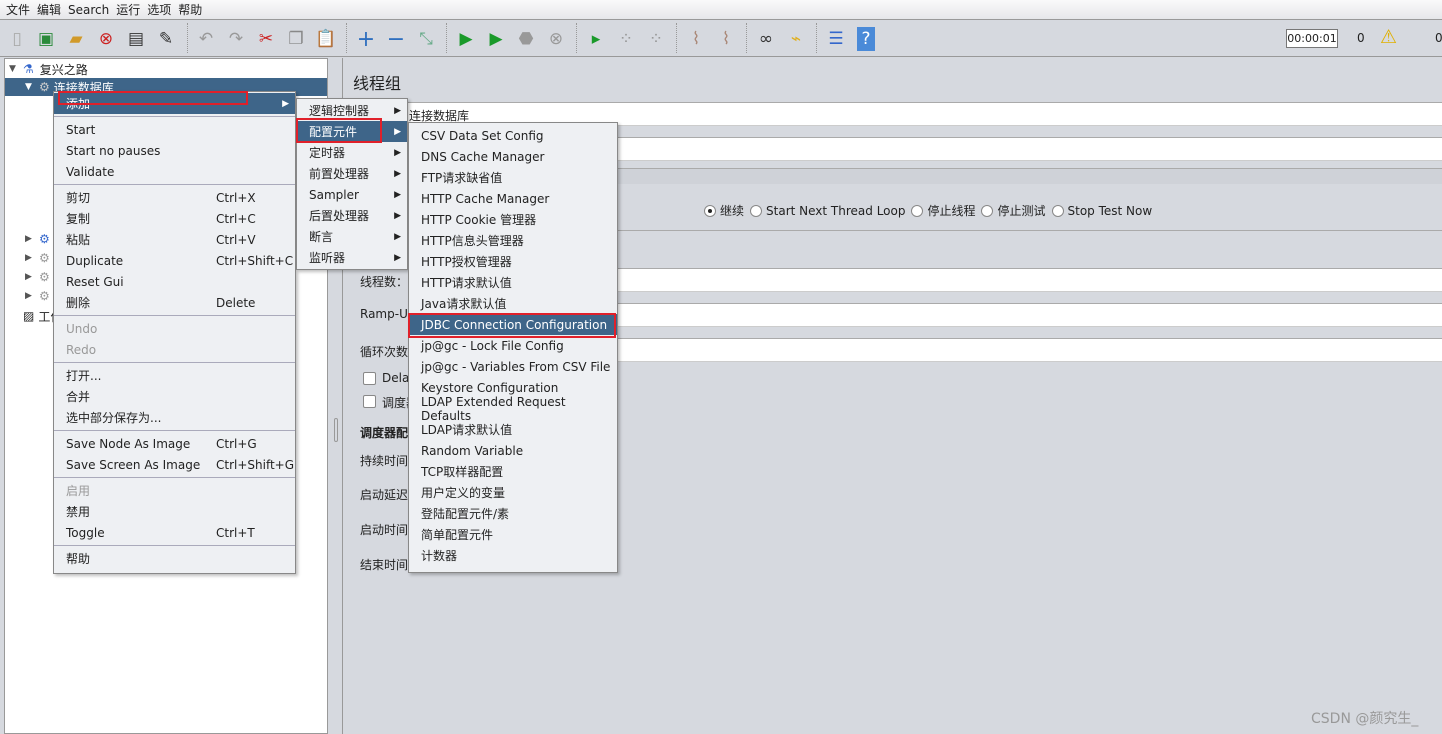 The width and height of the screenshot is (1442, 734). What do you see at coordinates (174, 490) in the screenshot?
I see `context-menu-item: 启用` at bounding box center [174, 490].